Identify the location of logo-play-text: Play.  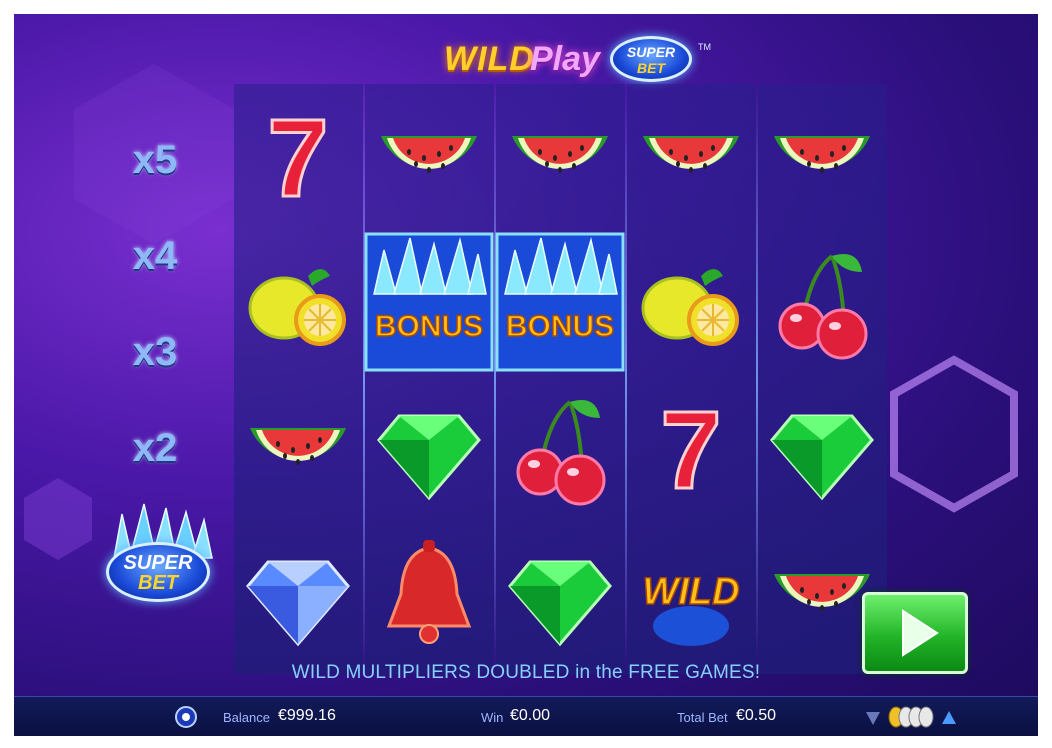
(565, 59).